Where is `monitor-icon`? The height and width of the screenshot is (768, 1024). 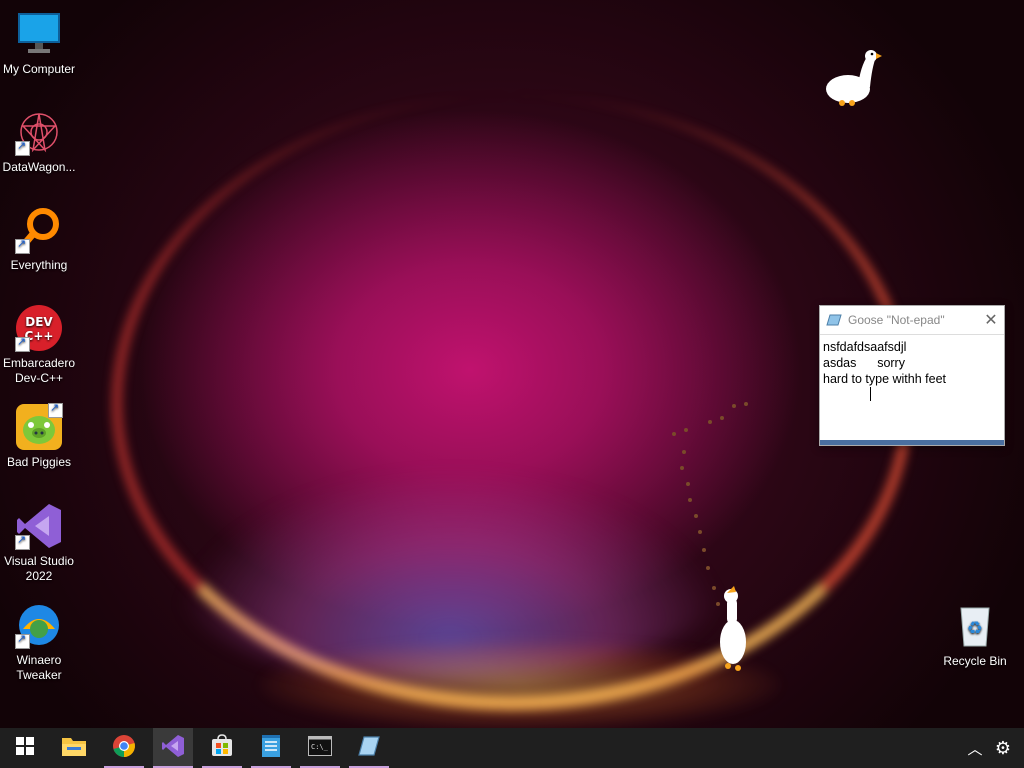
monitor-icon is located at coordinates (39, 34).